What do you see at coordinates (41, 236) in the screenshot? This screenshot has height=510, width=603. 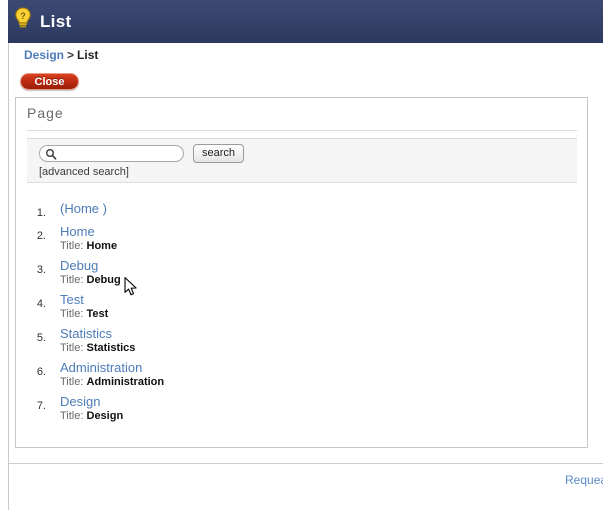 I see `row-index: 2.` at bounding box center [41, 236].